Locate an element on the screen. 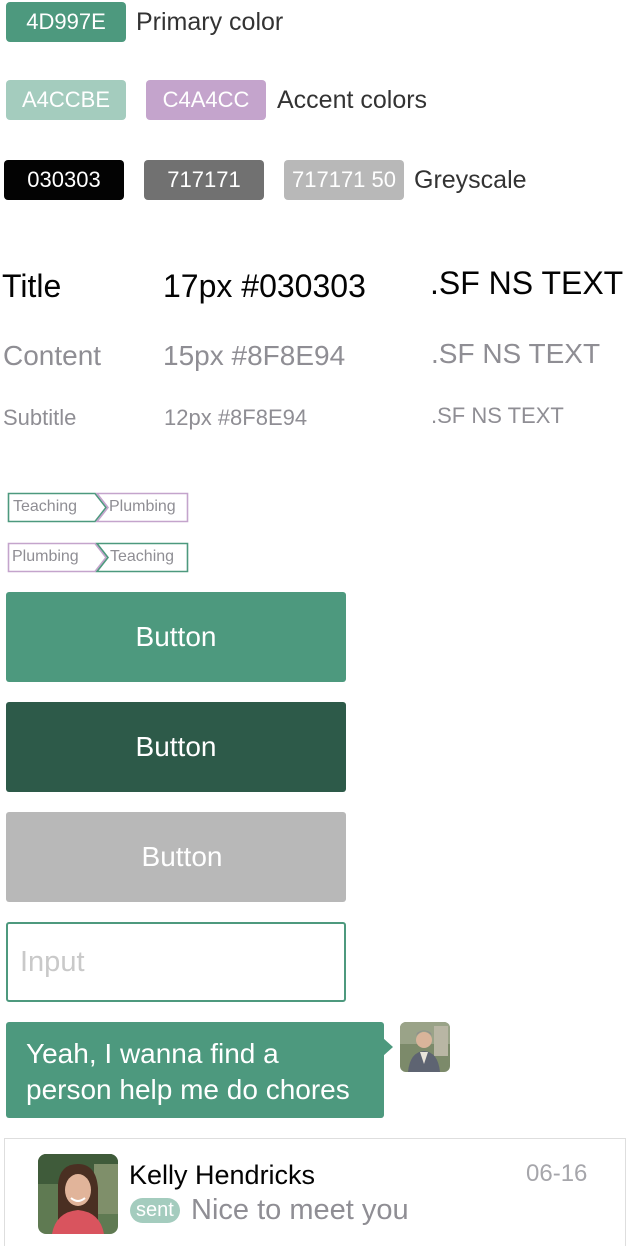  typo-subtitle-name: Subtitle is located at coordinates (40, 417).